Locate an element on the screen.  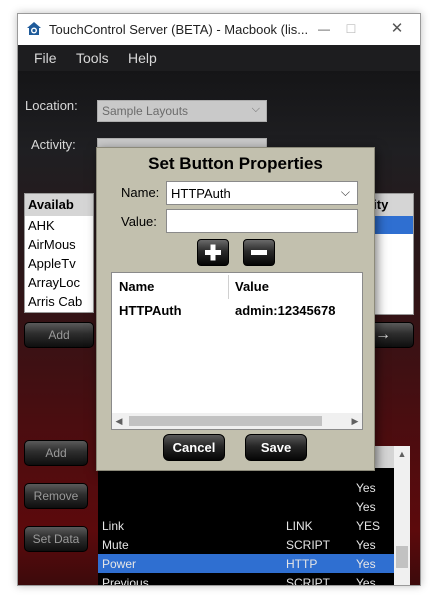
list-item: Arris Cab is located at coordinates (59, 301).